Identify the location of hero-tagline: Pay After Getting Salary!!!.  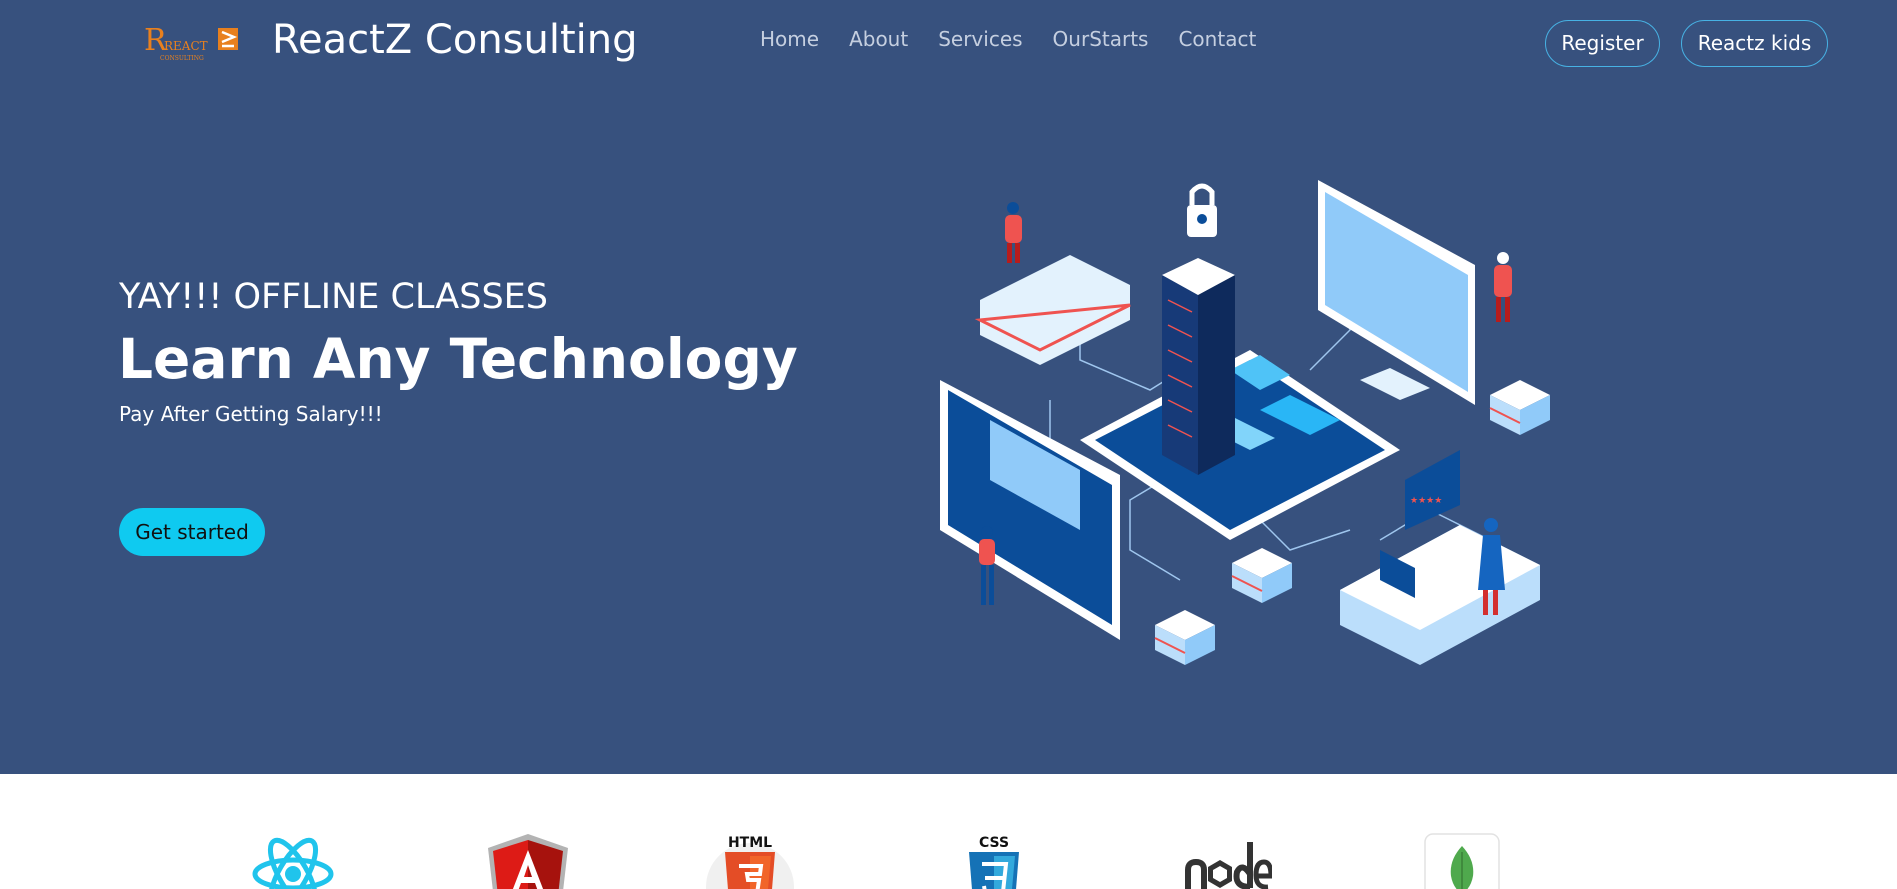
(251, 414).